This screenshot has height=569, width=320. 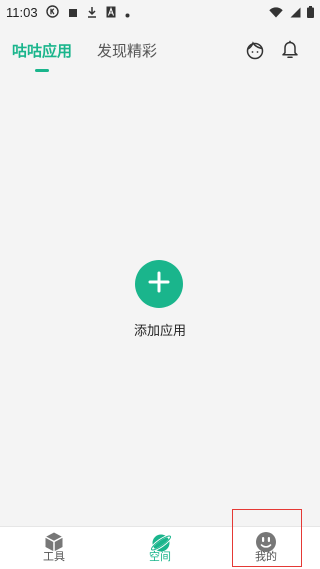 I want to click on status-icons-right, so click(x=291, y=12).